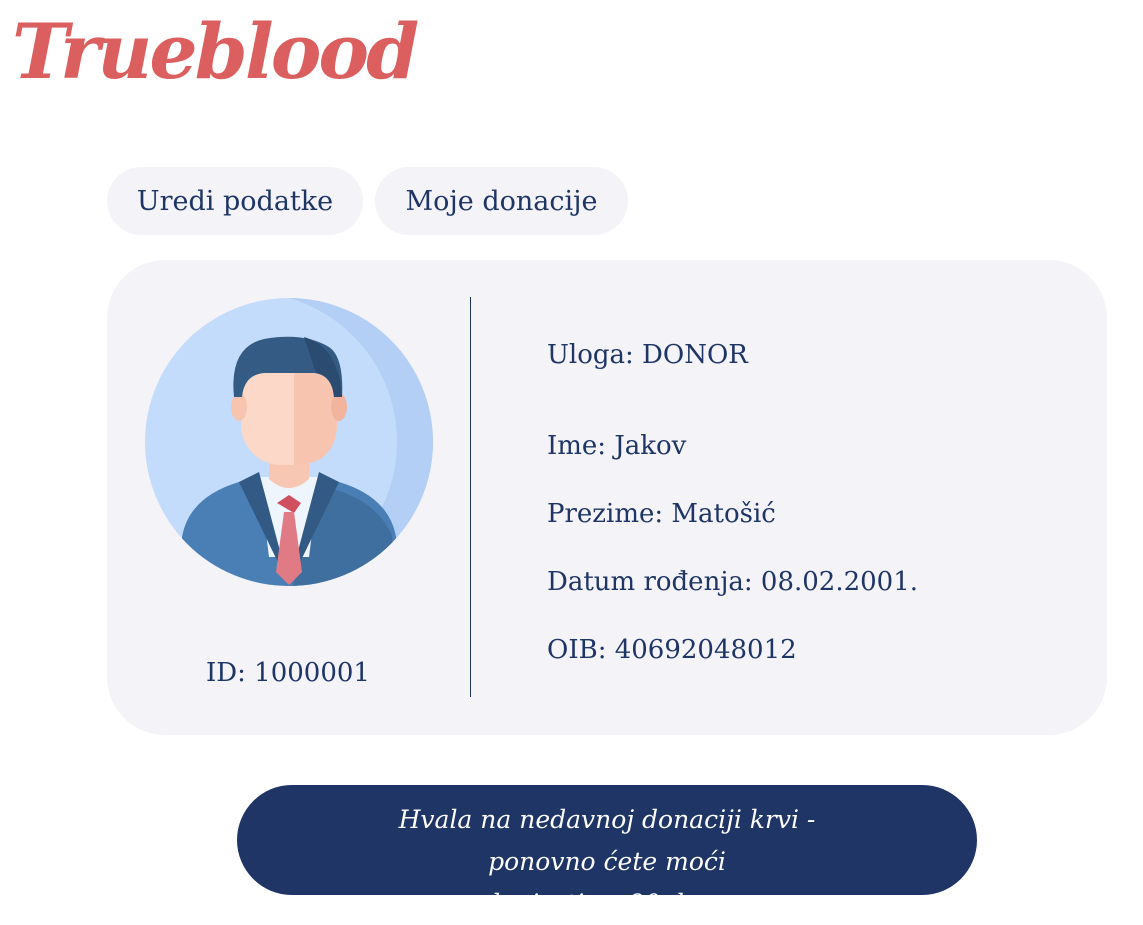 The image size is (1143, 925). Describe the element at coordinates (312, 673) in the screenshot. I see `user-id-value: 1000001` at that location.